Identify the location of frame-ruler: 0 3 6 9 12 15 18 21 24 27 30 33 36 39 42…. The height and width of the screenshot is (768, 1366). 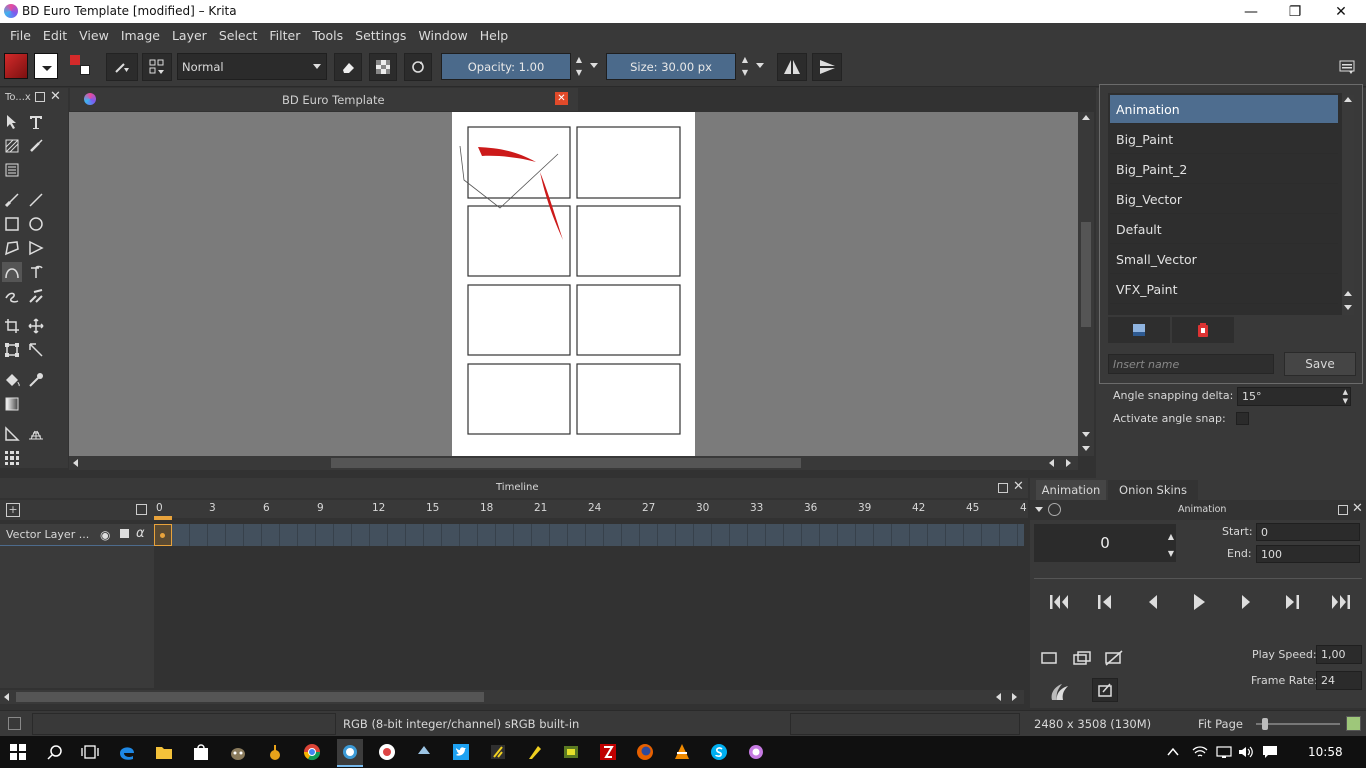
(591, 510).